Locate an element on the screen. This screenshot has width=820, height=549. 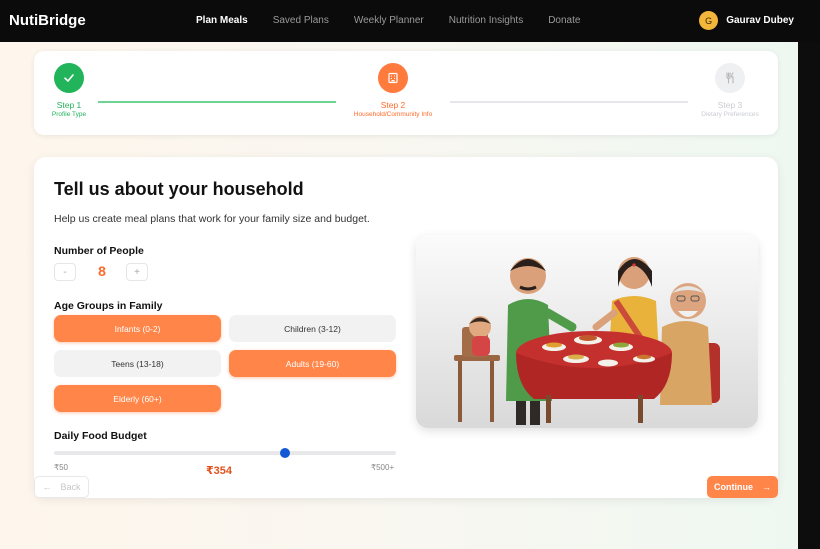
people-count: 8 is located at coordinates (102, 271).